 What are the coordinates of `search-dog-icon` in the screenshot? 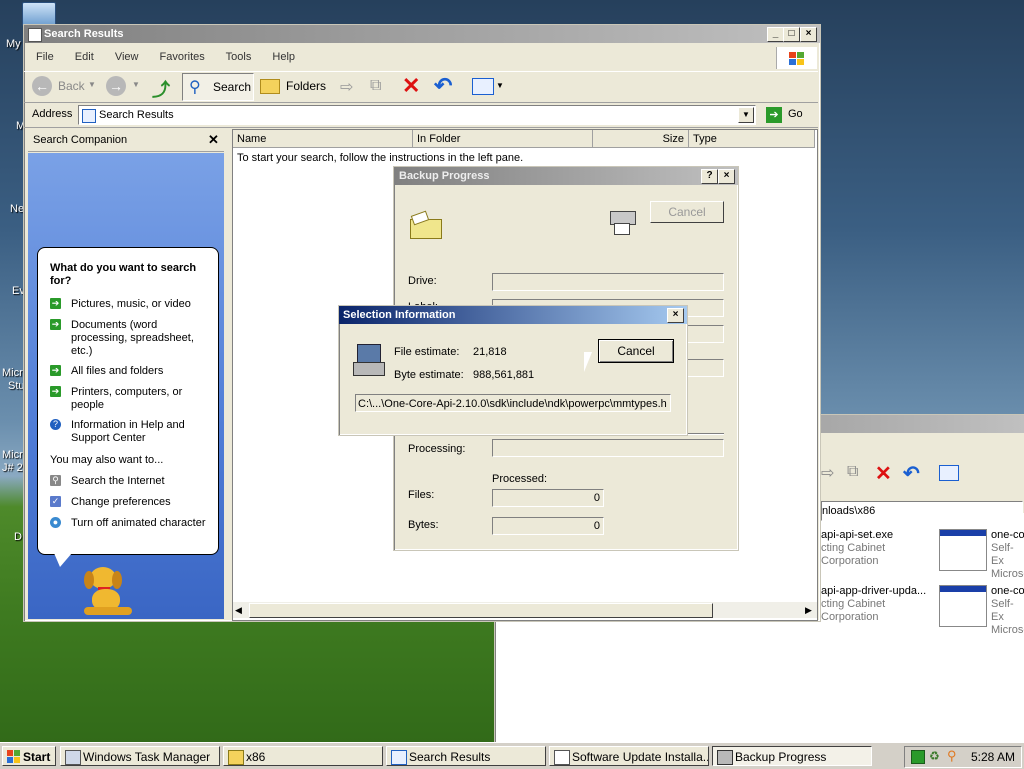 It's located at (108, 593).